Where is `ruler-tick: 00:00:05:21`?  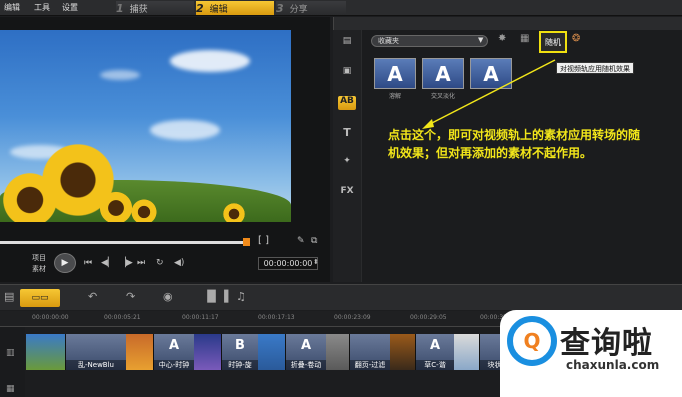 ruler-tick: 00:00:05:21 is located at coordinates (122, 317).